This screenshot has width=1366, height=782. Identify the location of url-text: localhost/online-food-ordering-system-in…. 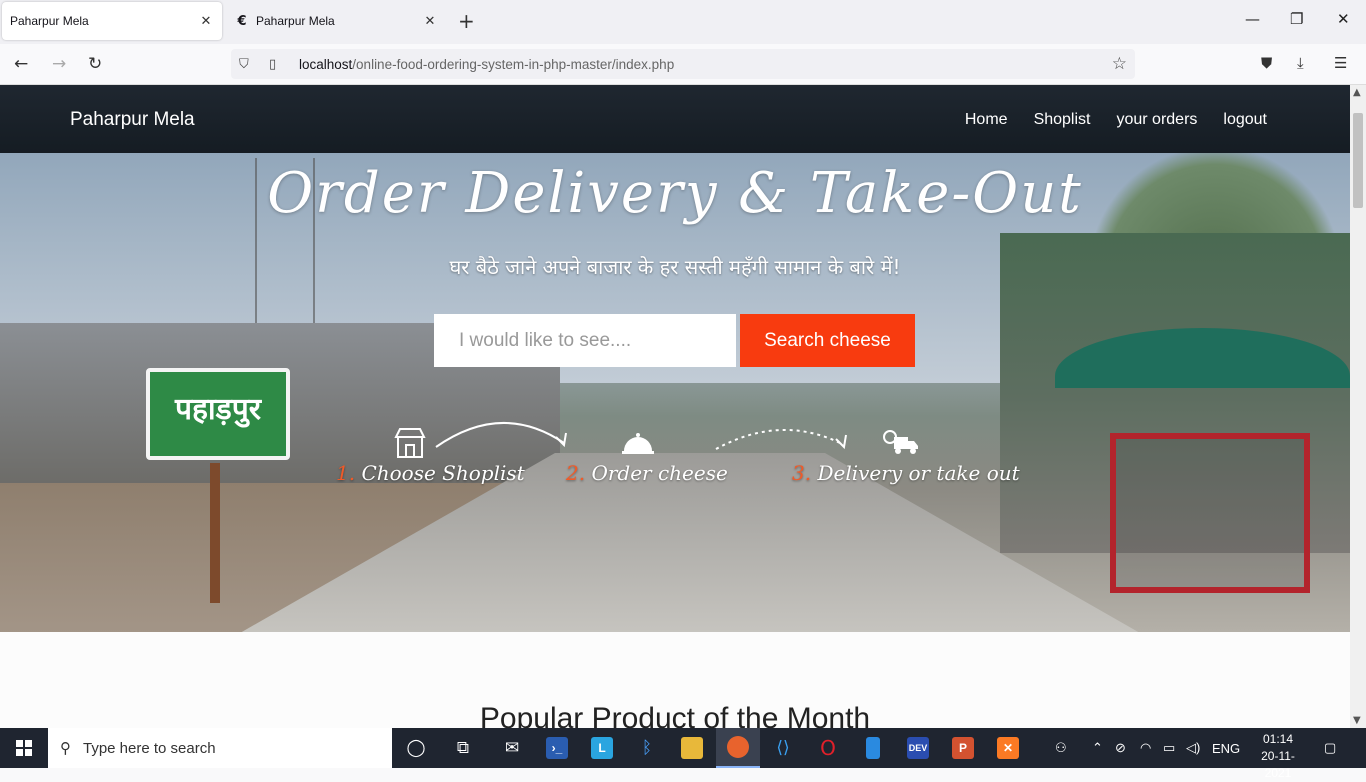
(486, 64).